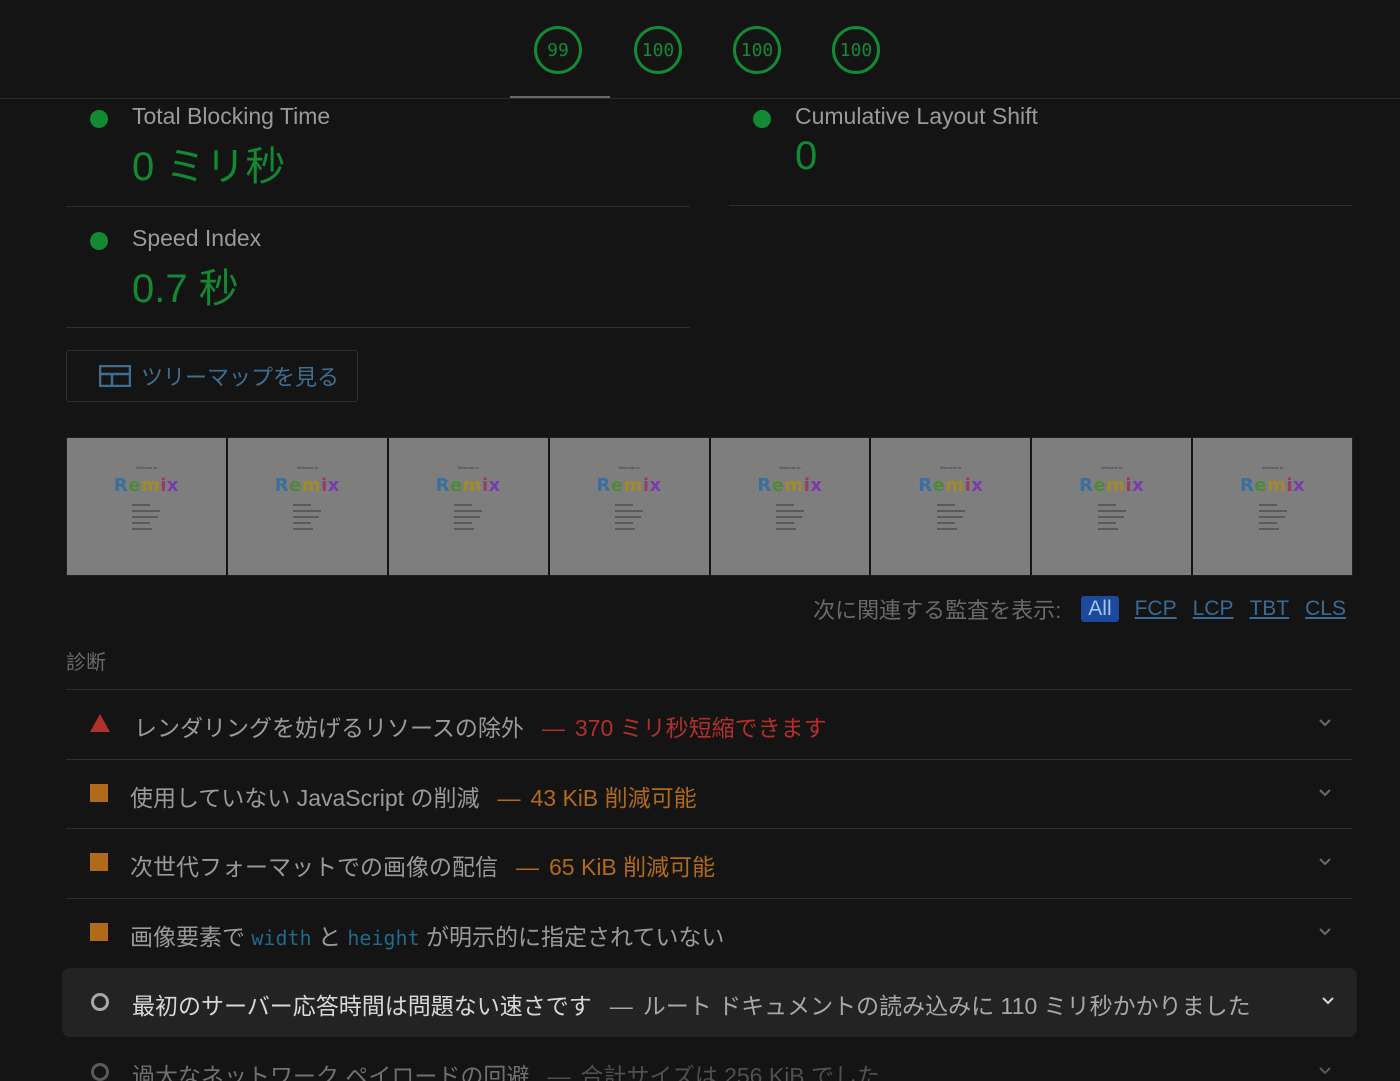 This screenshot has height=1081, width=1400. Describe the element at coordinates (329, 728) in the screenshot. I see `audit-title-text: レンダリングを妨げるリソースの除外` at that location.